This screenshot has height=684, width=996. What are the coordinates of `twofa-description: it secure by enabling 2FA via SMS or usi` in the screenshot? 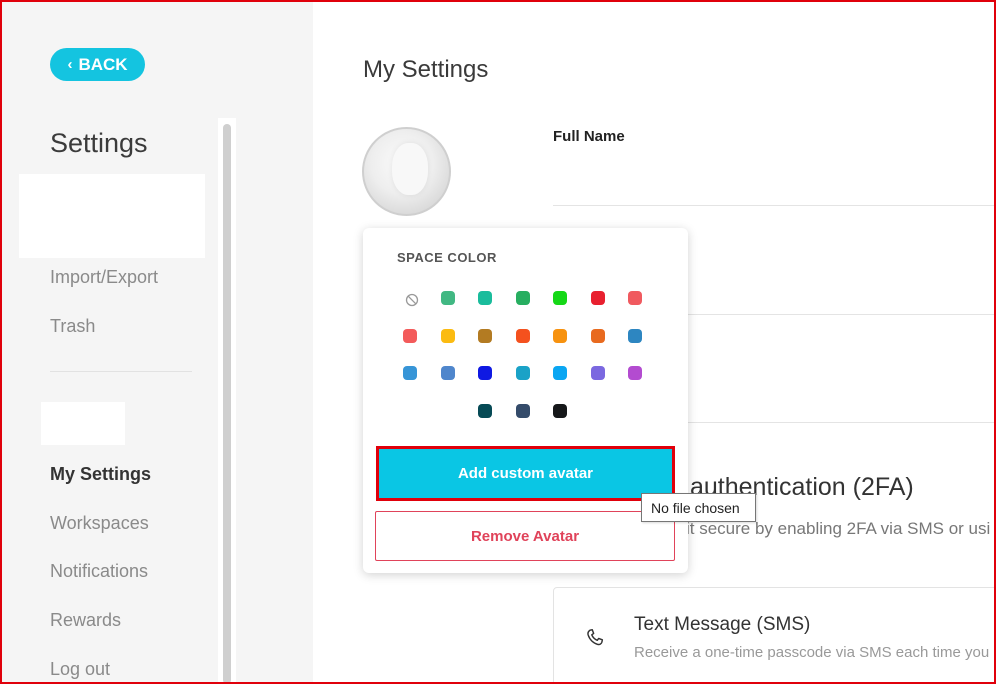 It's located at (838, 528).